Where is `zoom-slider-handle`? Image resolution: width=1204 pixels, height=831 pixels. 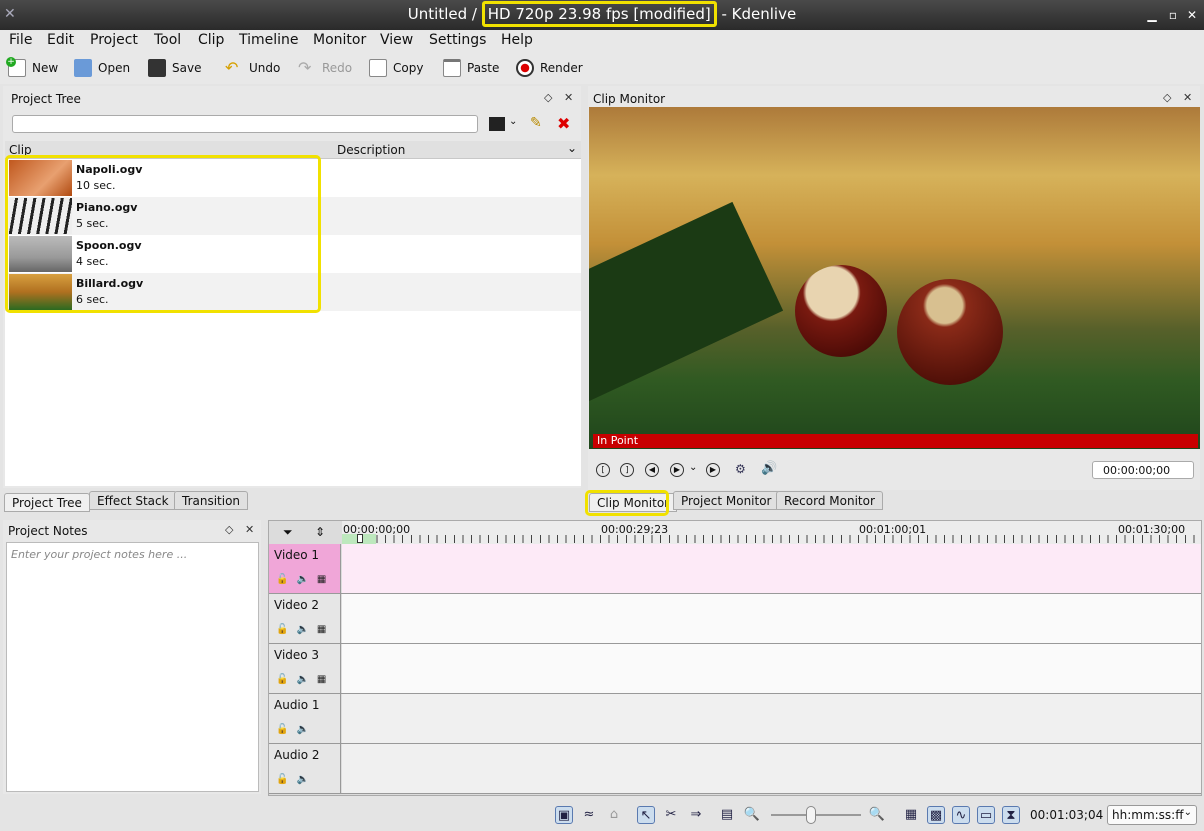
zoom-slider-handle is located at coordinates (811, 815).